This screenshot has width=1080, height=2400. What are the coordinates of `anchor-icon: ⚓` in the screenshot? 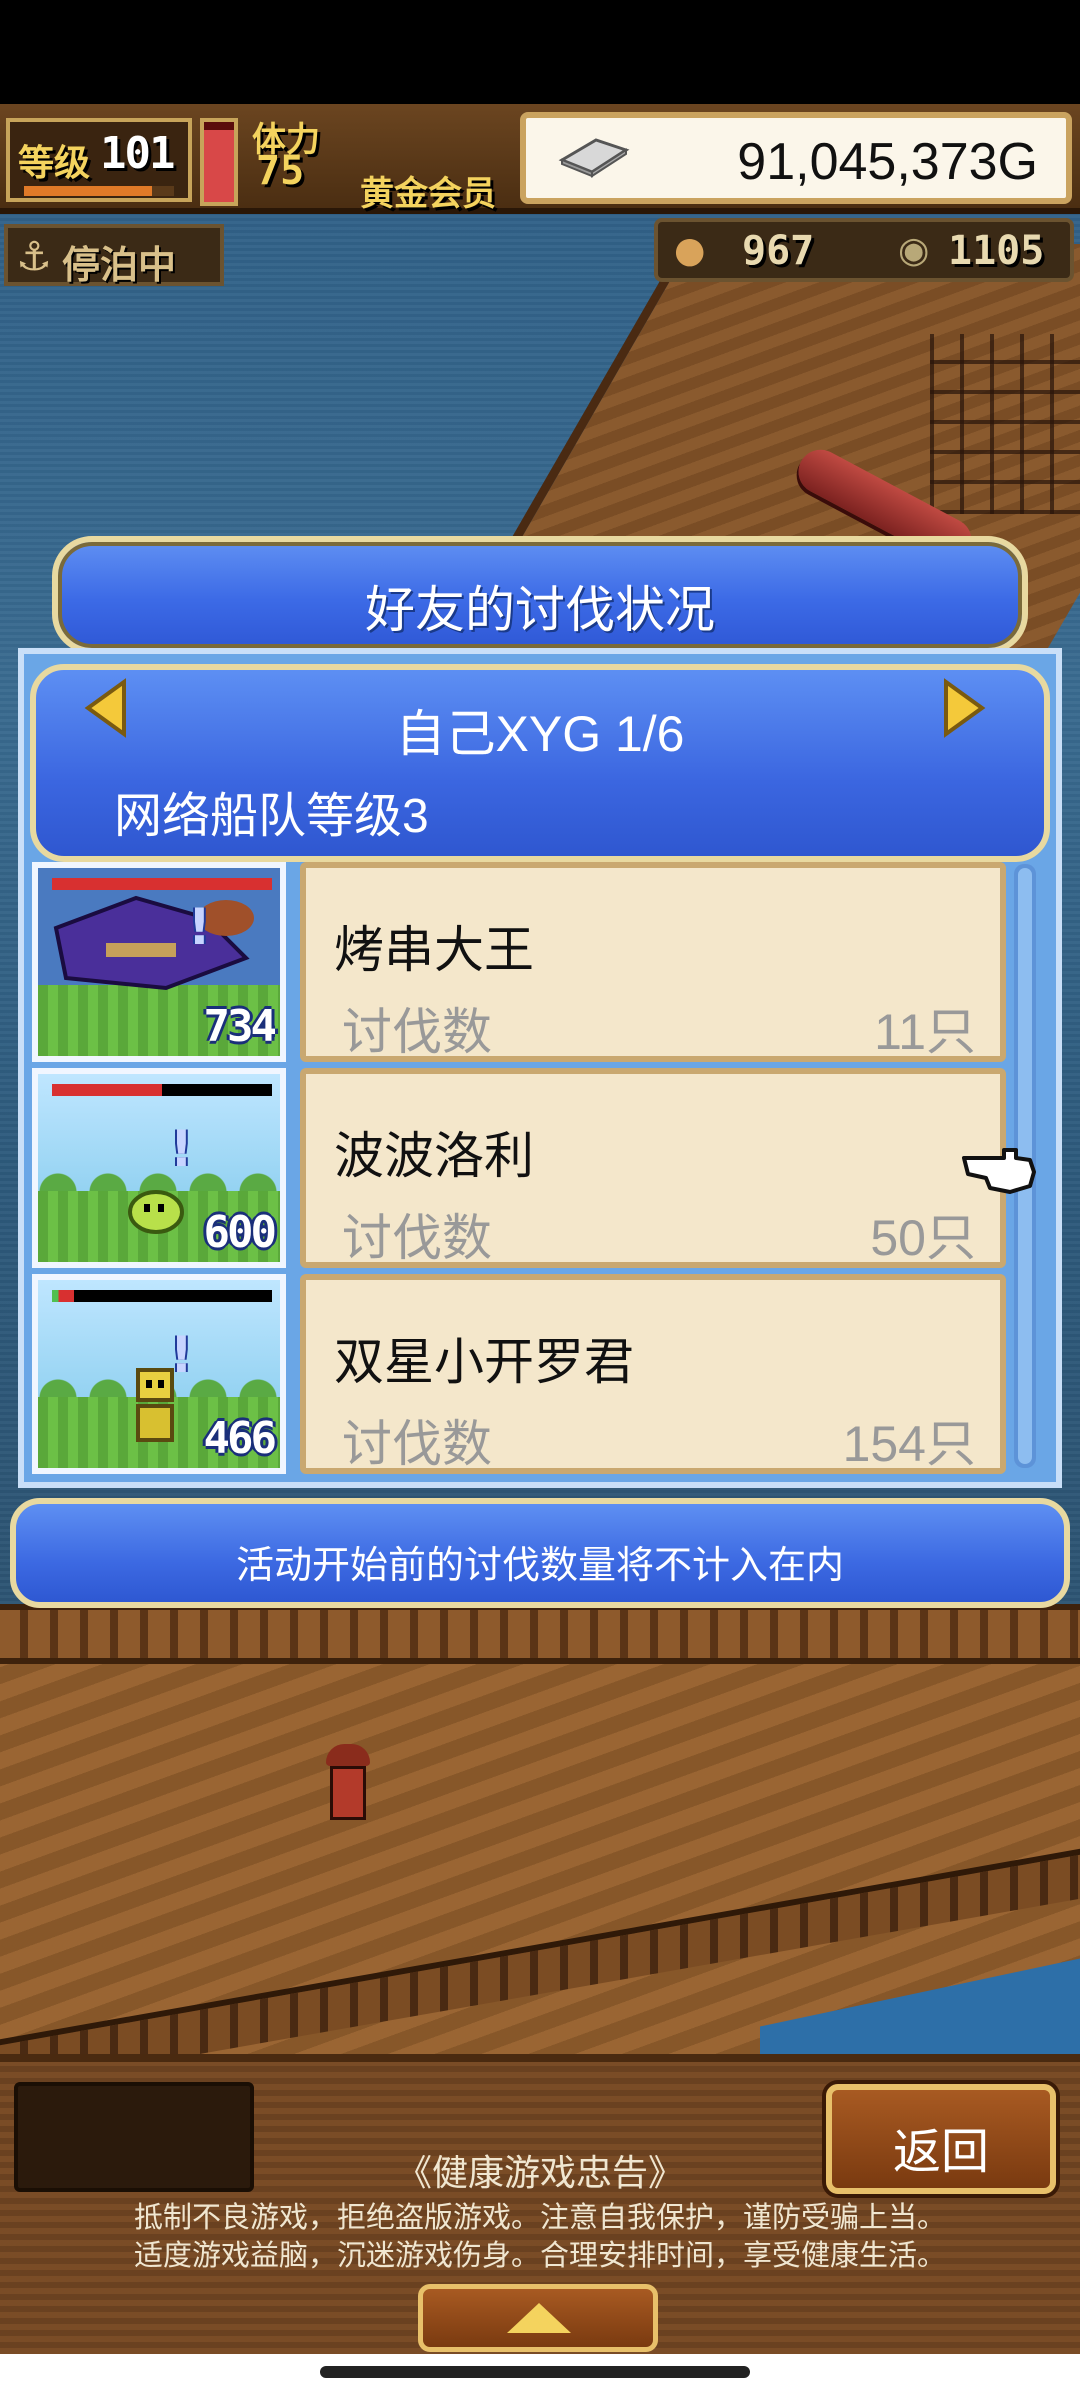 It's located at (34, 257).